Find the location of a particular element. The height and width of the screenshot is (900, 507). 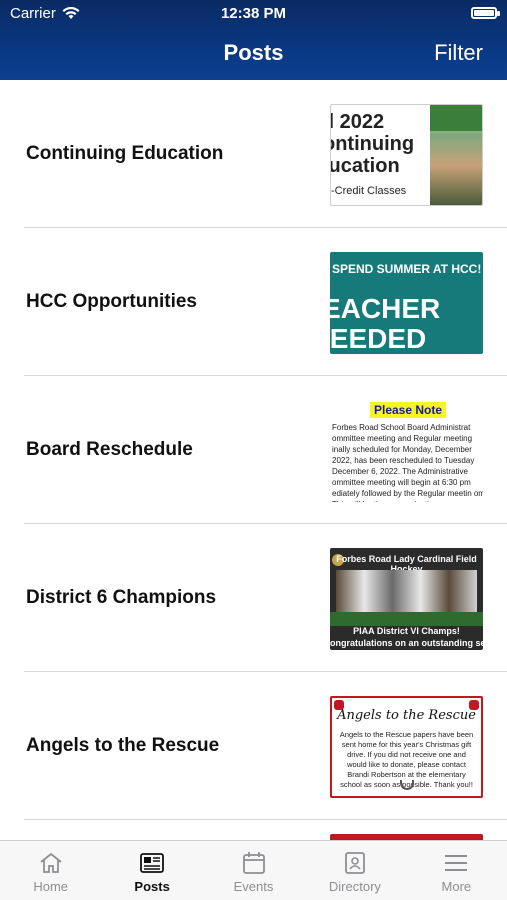

status-time: 12:38 PM is located at coordinates (253, 13).